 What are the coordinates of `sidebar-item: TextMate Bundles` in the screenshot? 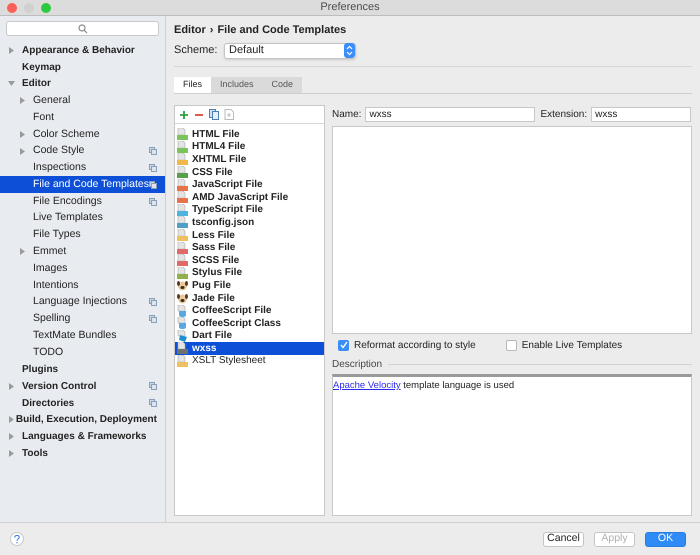 It's located at (82, 336).